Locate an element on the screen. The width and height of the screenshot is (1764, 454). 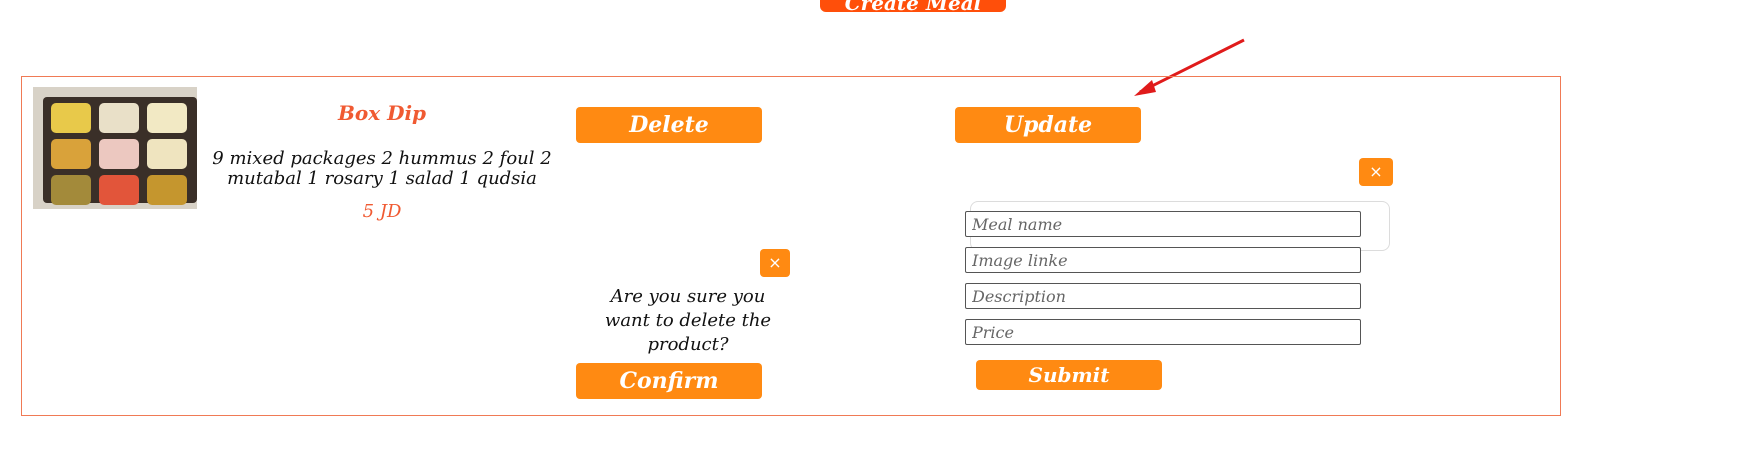
close-update-form-button: × is located at coordinates (1376, 172).